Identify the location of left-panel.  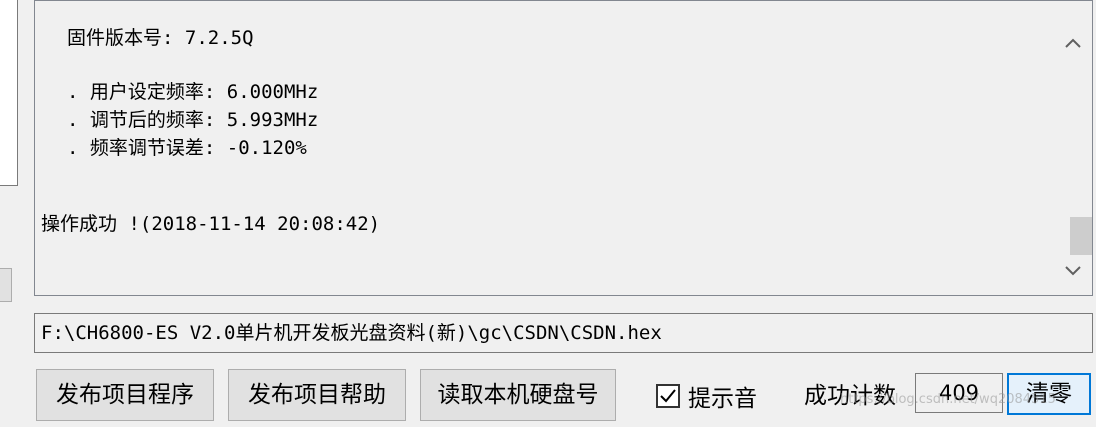
(9, 93).